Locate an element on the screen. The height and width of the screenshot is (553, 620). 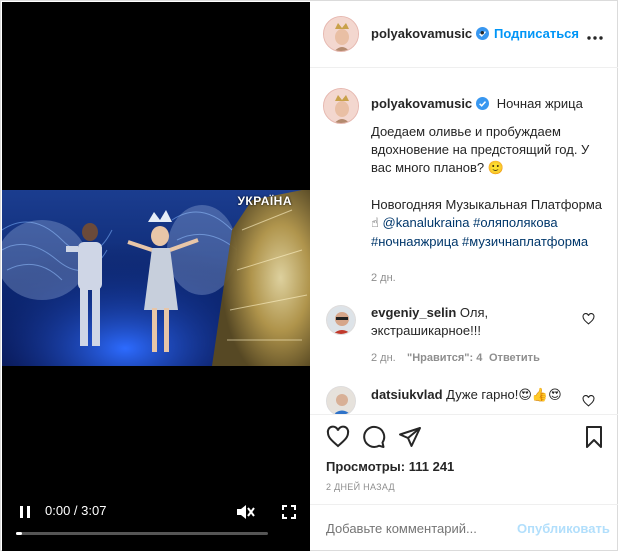
views-count: Просмотры: 111 241 is located at coordinates (390, 466).